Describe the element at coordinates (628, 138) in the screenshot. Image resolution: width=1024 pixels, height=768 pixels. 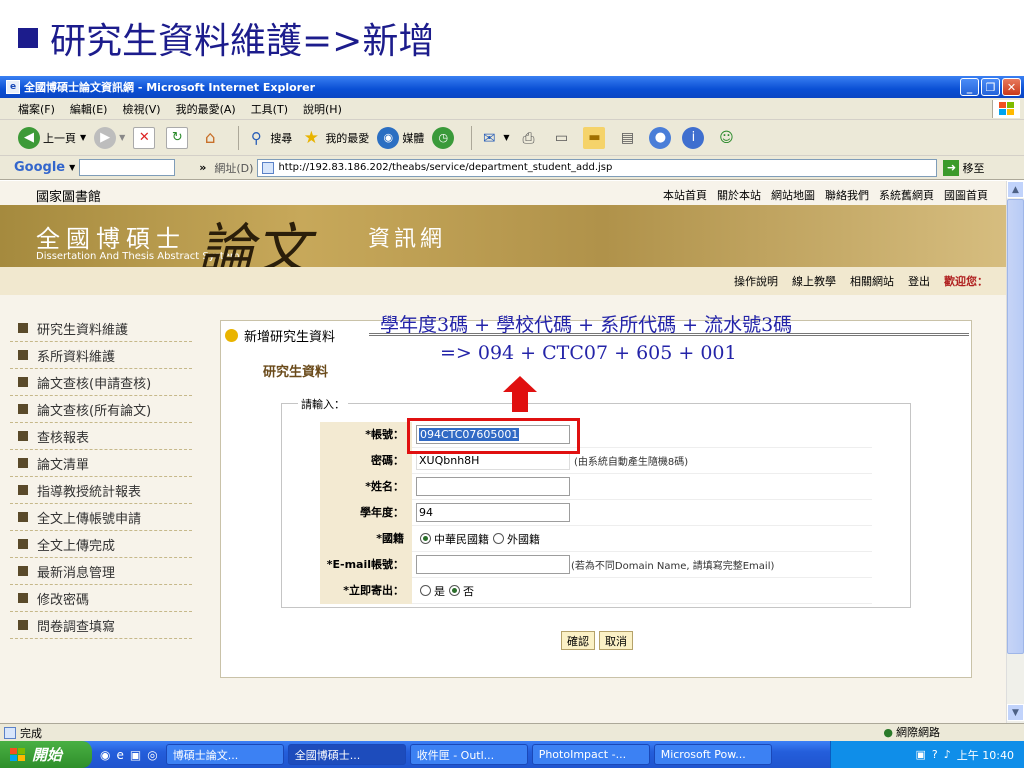
I see `research-button: ▤` at that location.